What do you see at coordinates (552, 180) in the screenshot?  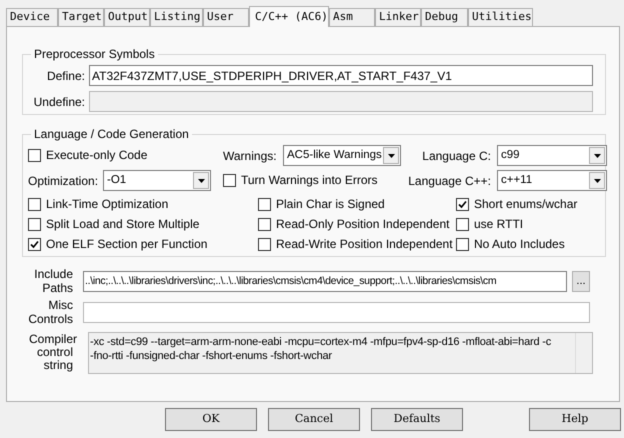 I see `dropdown: c++11` at bounding box center [552, 180].